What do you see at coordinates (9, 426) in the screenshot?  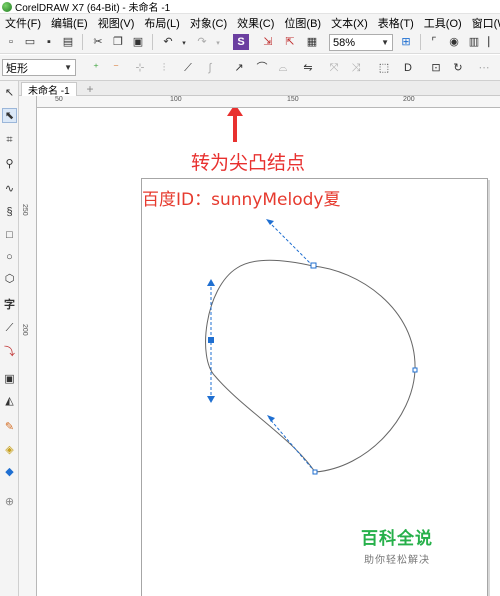 I see `eyedropper-tool-icon: ✎` at bounding box center [9, 426].